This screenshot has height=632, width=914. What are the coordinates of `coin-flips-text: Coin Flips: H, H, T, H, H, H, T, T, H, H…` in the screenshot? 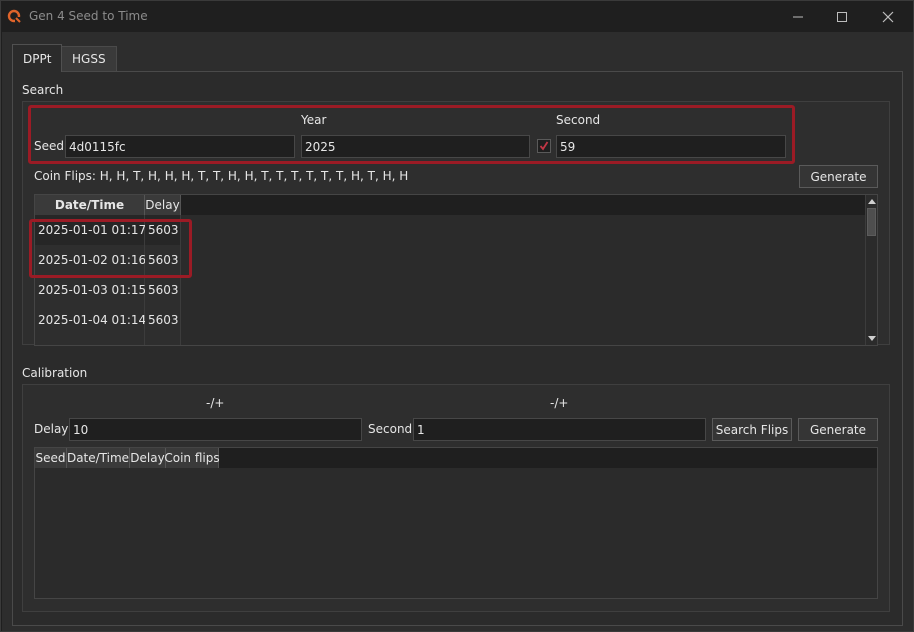 It's located at (221, 176).